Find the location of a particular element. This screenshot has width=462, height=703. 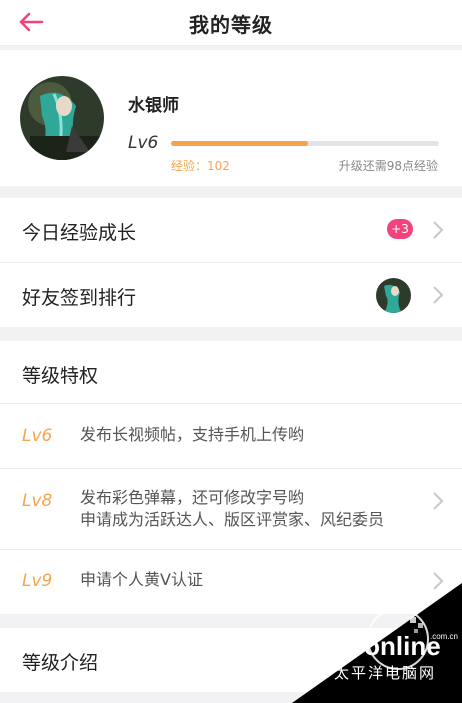

level-progress-fill is located at coordinates (239, 143).